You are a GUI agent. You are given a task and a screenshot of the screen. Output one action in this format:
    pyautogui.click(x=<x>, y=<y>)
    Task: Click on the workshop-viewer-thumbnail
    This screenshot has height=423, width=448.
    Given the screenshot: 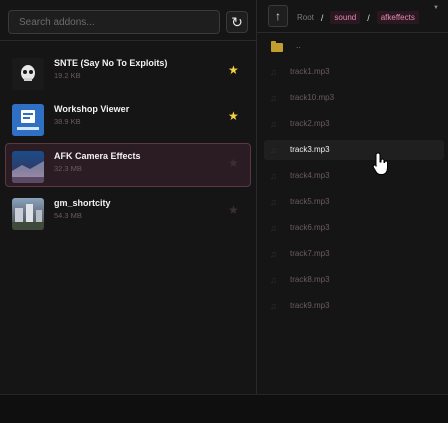 What is the action you would take?
    pyautogui.click(x=28, y=120)
    